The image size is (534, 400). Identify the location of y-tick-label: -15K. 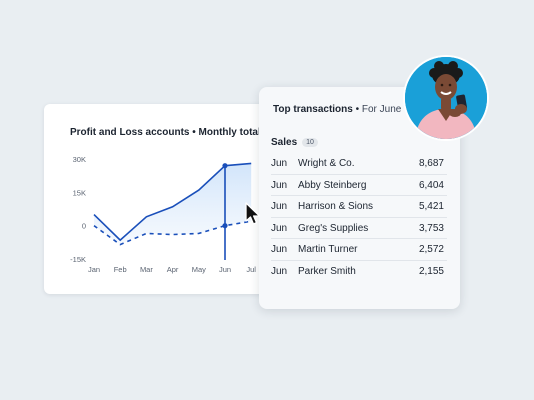
(78, 259).